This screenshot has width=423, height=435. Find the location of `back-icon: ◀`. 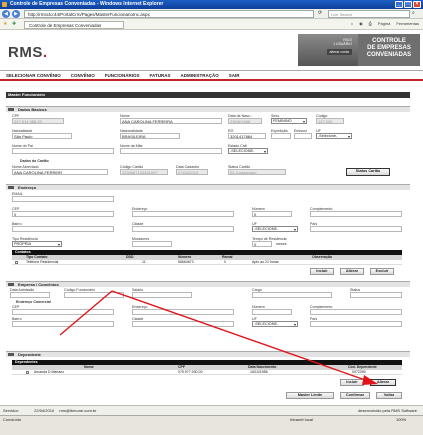

back-icon: ◀ is located at coordinates (6, 14).